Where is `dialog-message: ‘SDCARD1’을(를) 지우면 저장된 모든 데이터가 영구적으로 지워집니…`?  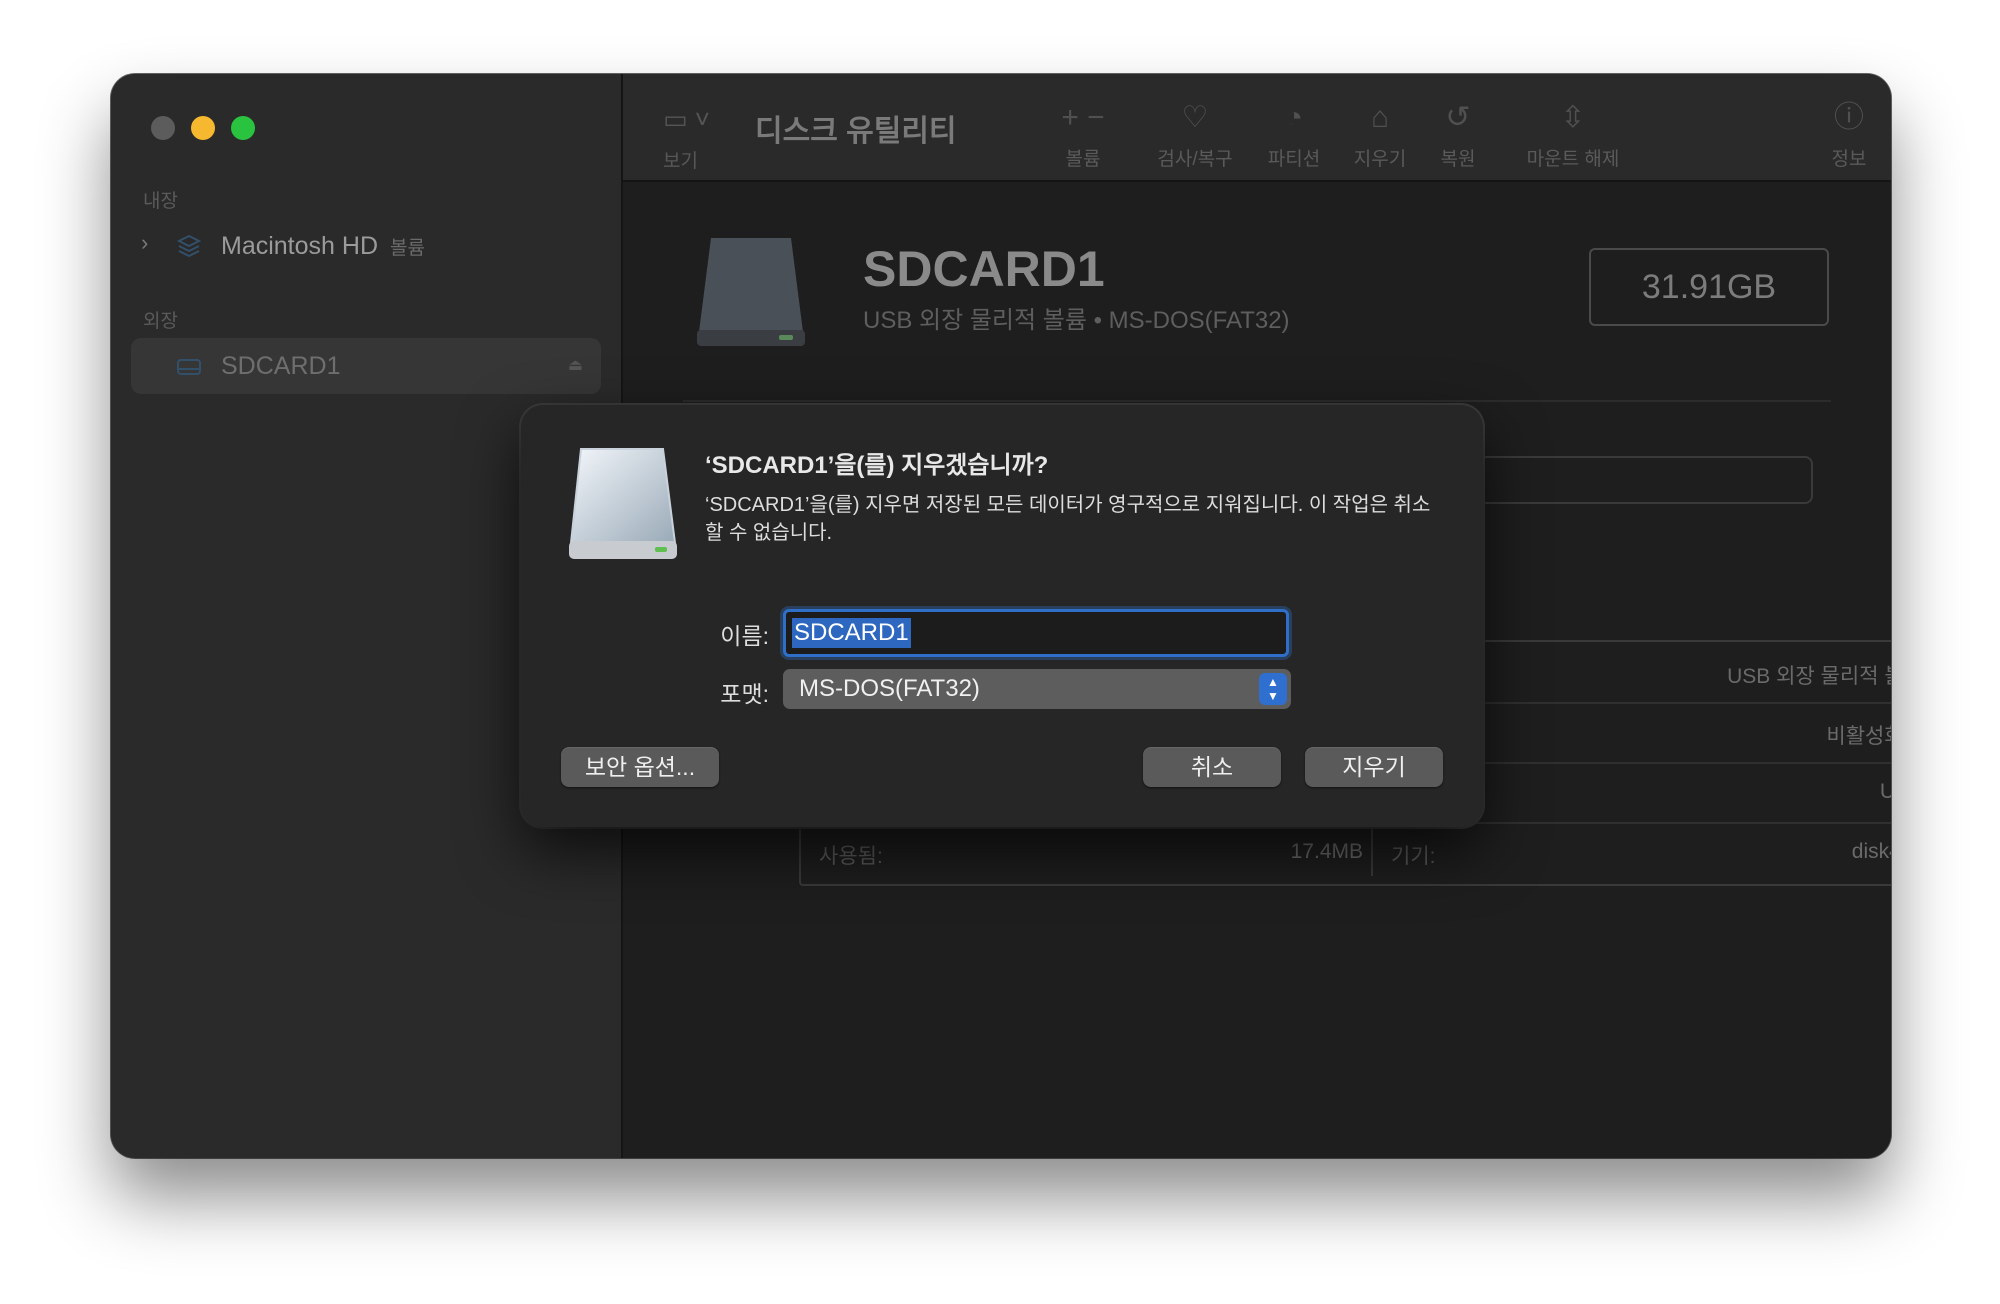
dialog-message: ‘SDCARD1’을(를) 지우면 저장된 모든 데이터가 영구적으로 지워집니… is located at coordinates (1068, 519).